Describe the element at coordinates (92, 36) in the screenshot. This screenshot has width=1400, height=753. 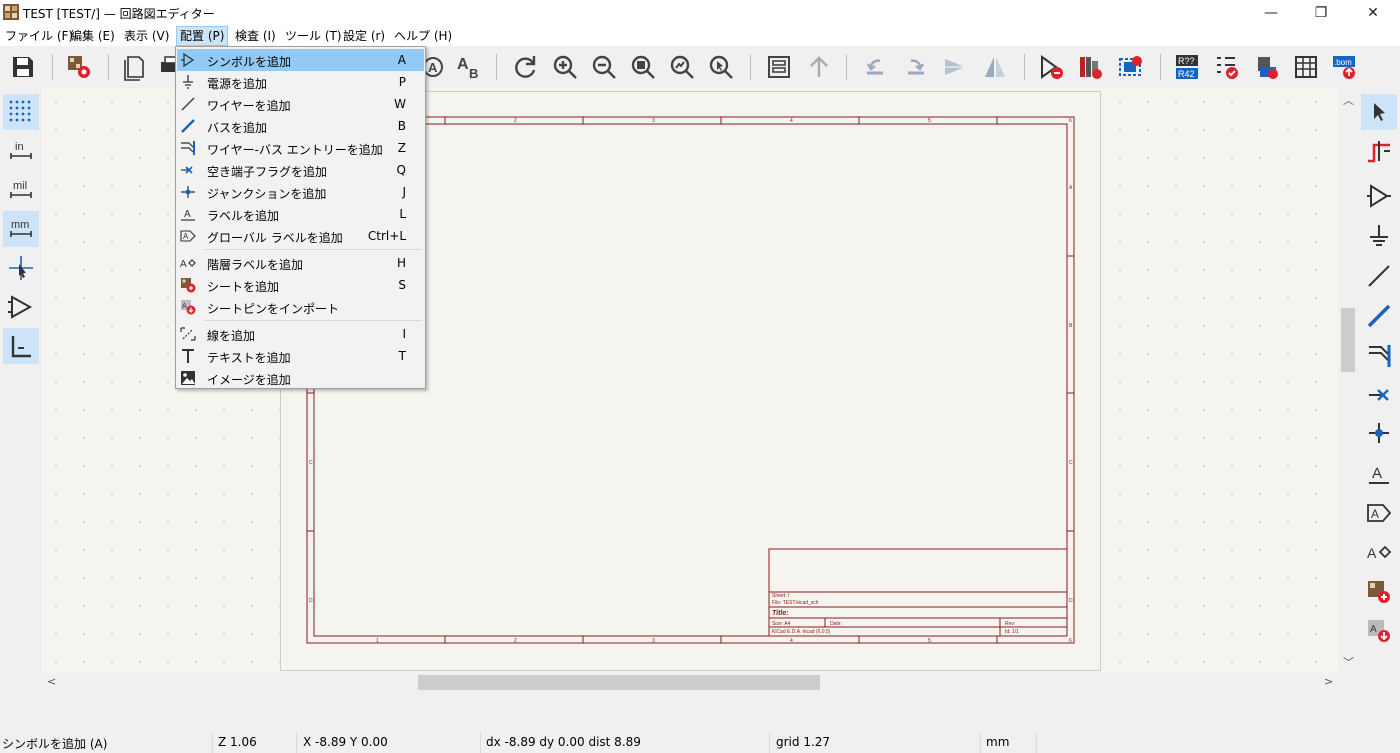
I see `menu-edit: 編集 (E)` at that location.